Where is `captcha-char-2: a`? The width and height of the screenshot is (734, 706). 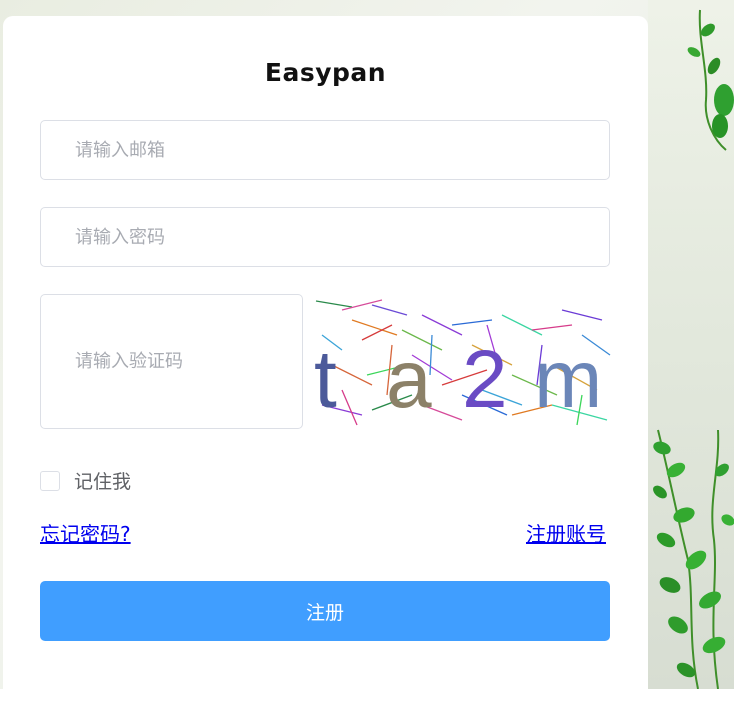 captcha-char-2: a is located at coordinates (409, 379).